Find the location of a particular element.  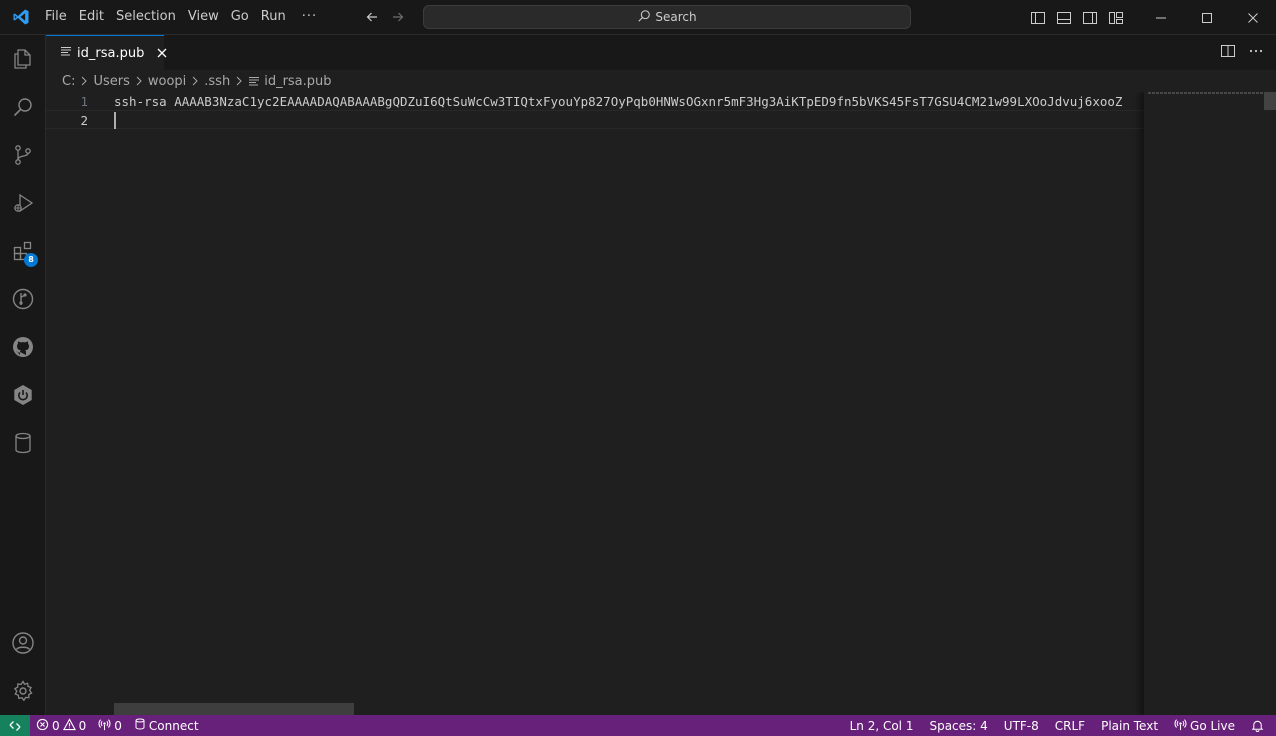

split-editor-icon is located at coordinates (1228, 53).